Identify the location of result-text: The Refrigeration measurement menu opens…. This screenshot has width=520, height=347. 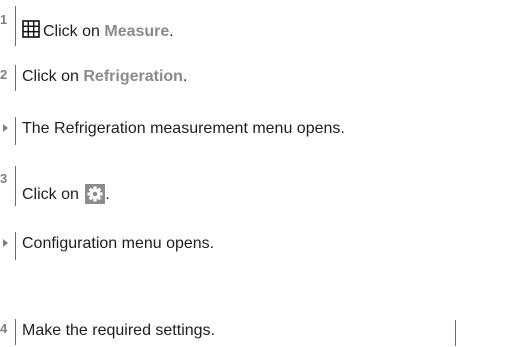
(183, 128).